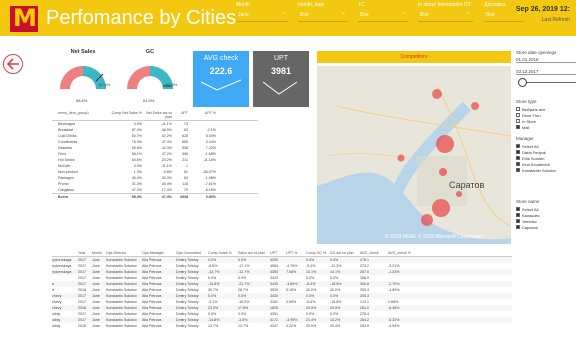 The image size is (576, 354). I want to click on manager-option: Konstantin Sokolov, so click(546, 170).